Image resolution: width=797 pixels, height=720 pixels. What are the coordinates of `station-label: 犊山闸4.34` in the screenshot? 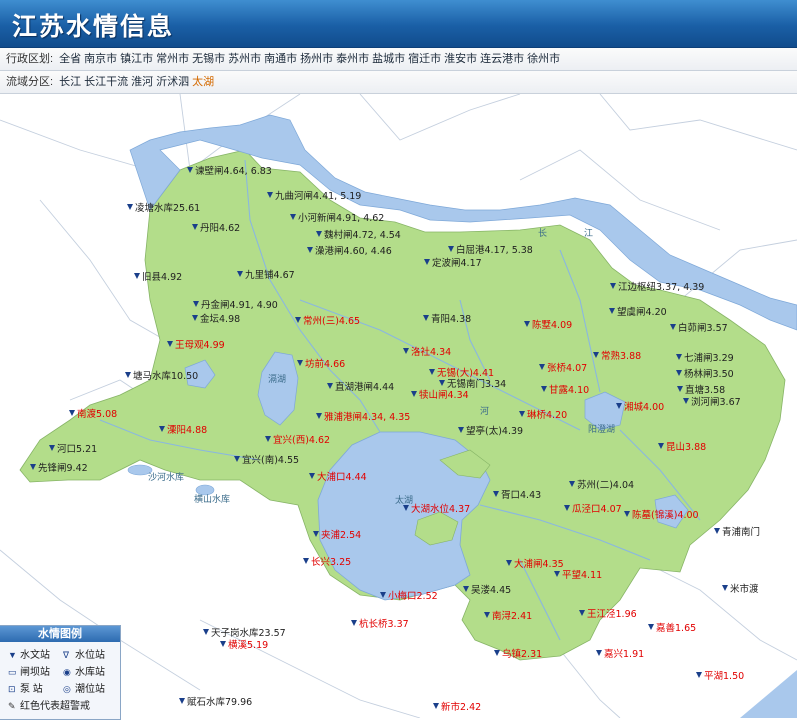 It's located at (444, 395).